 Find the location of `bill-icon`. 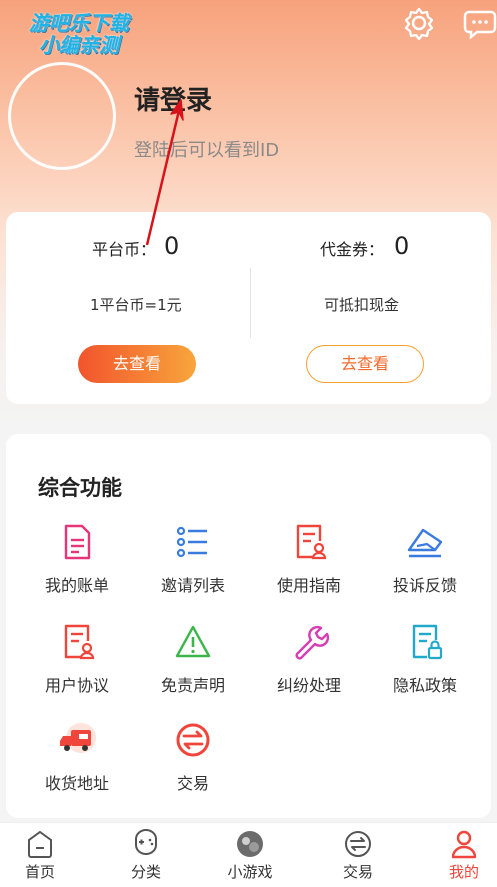

bill-icon is located at coordinates (77, 542).